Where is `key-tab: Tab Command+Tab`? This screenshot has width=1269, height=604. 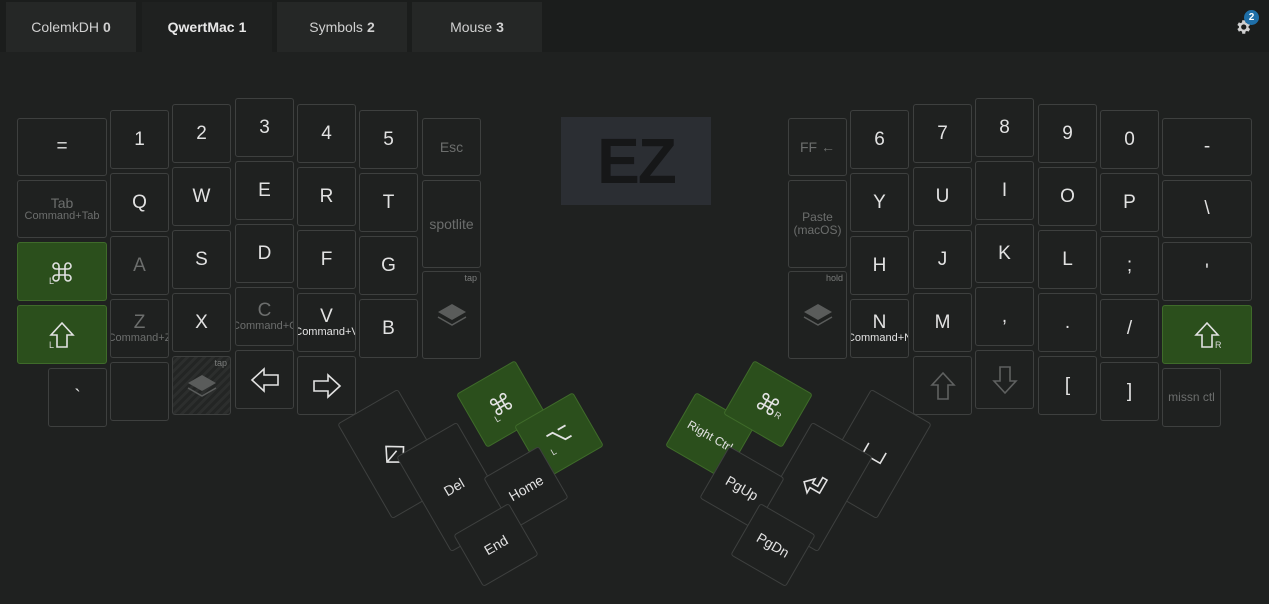 key-tab: Tab Command+Tab is located at coordinates (62, 209).